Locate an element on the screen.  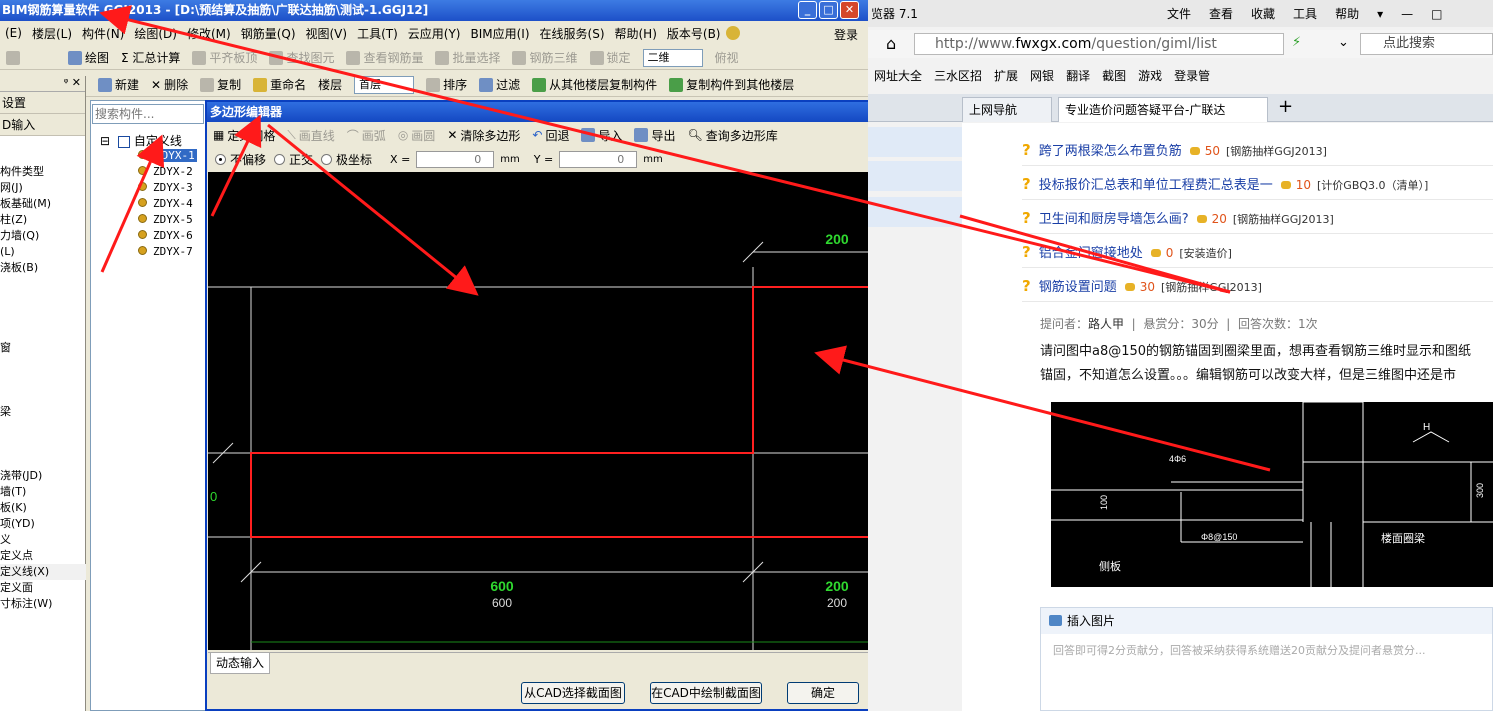
browser-search-input: 点此搜索 is located at coordinates (1426, 44).